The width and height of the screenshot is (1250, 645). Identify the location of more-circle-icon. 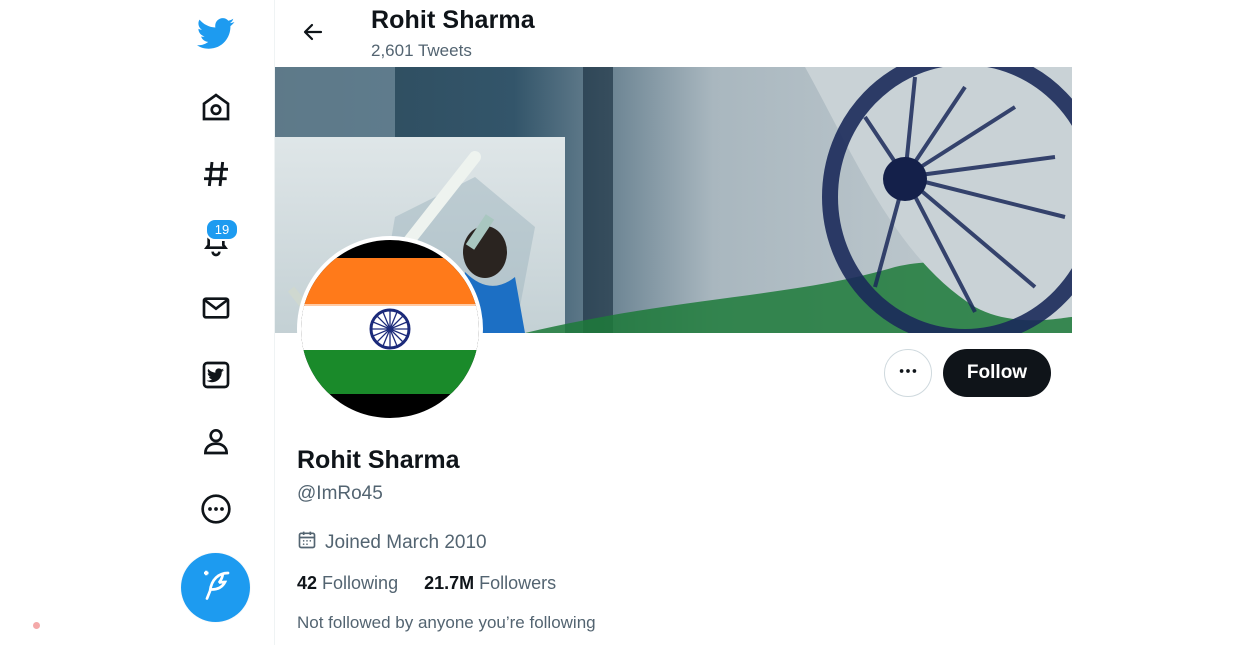
(216, 509).